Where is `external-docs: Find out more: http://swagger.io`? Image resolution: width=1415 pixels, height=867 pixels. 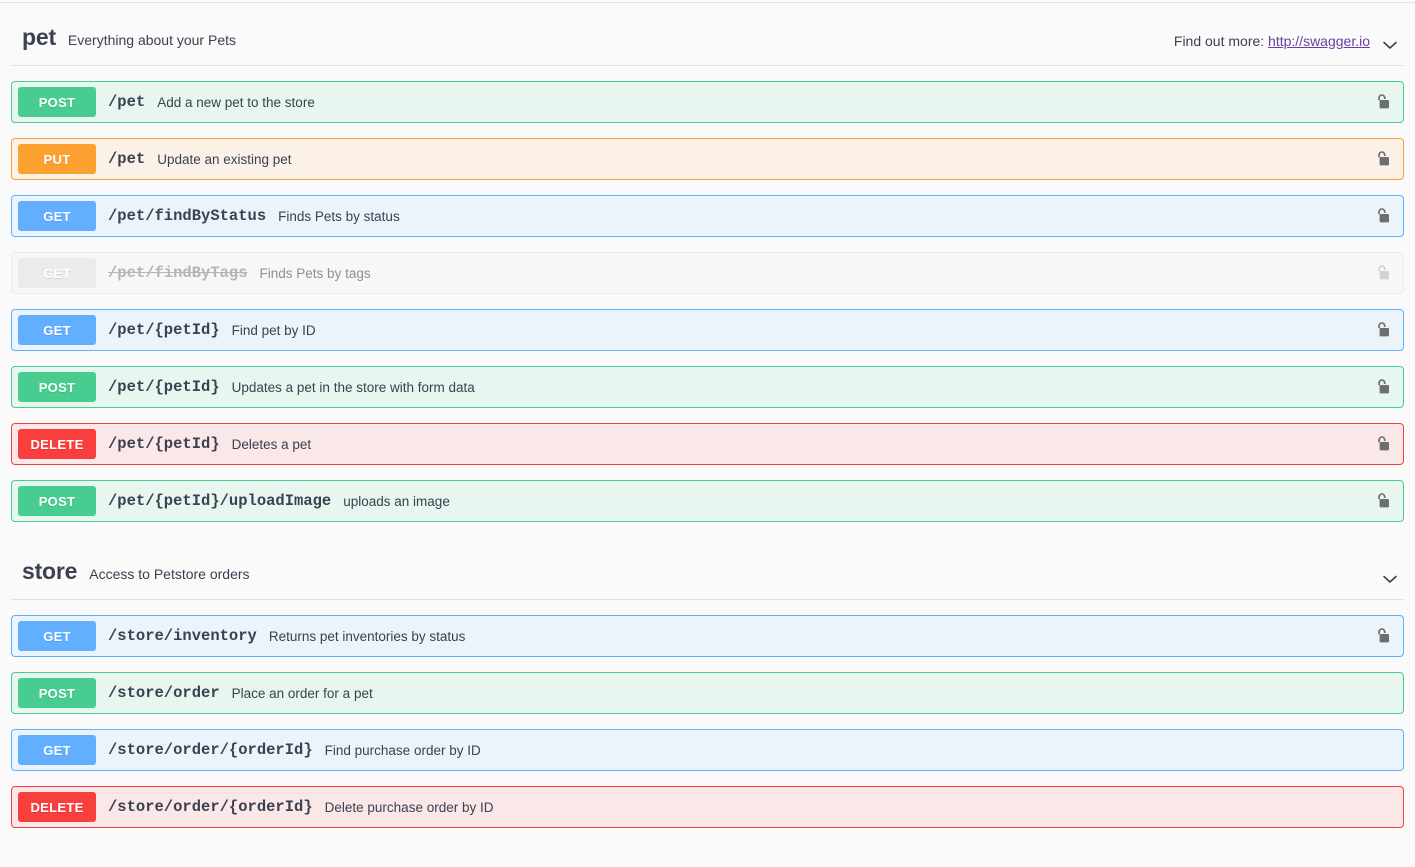
external-docs: Find out more: http://swagger.io is located at coordinates (1272, 41).